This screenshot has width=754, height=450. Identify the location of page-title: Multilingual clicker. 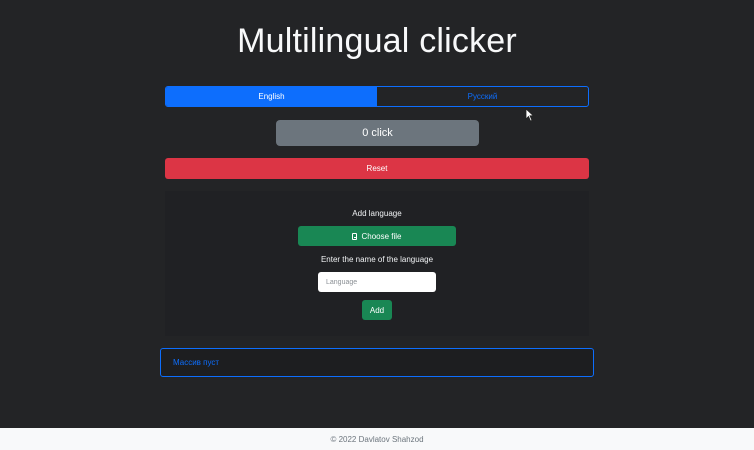
(377, 41).